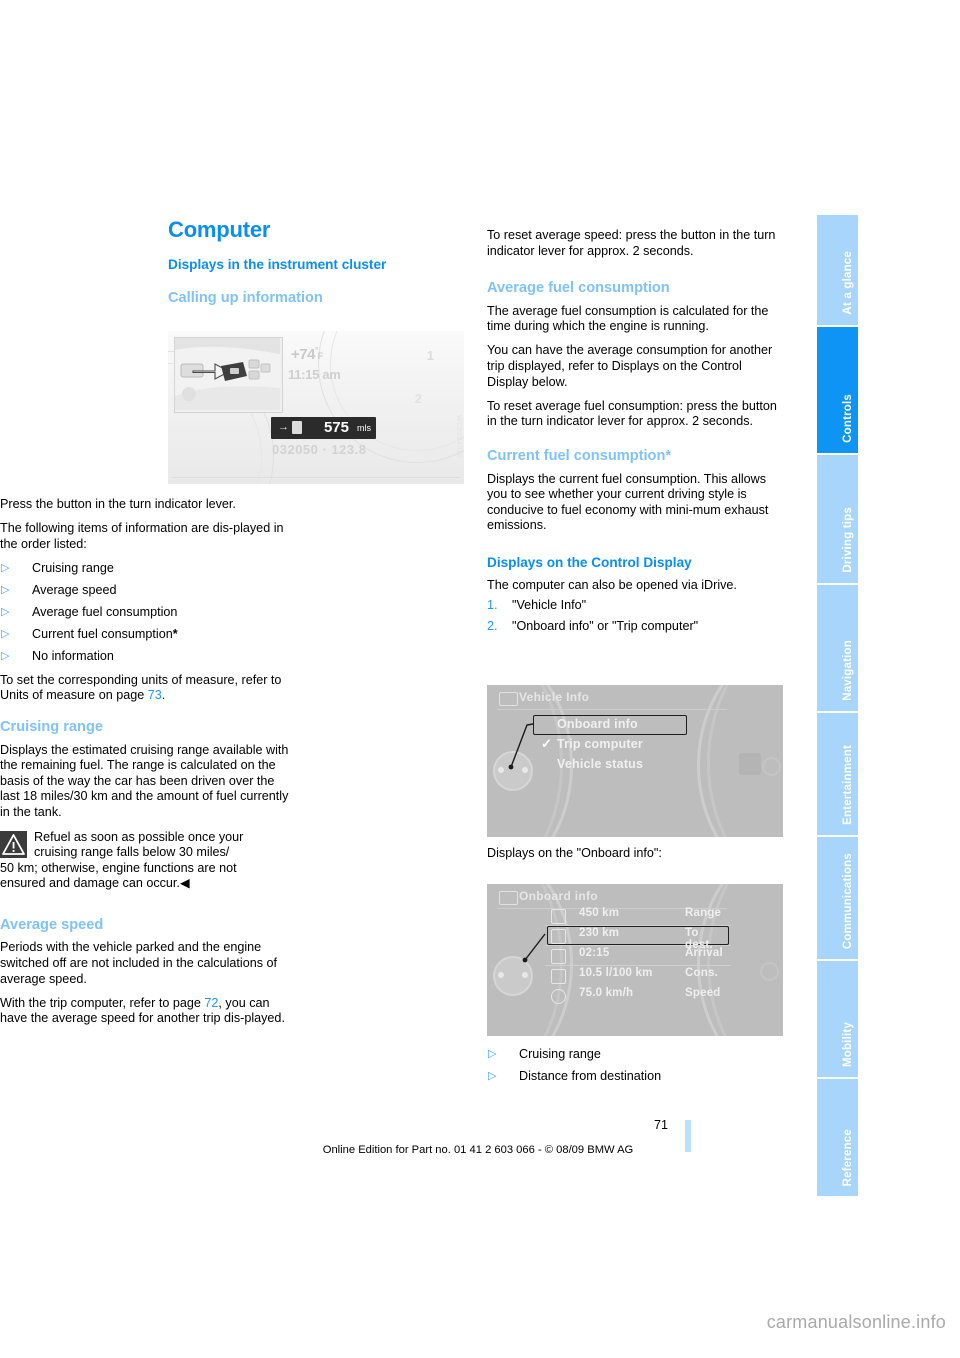 The height and width of the screenshot is (1358, 960). Describe the element at coordinates (848, 283) in the screenshot. I see `sidebar-tab-label: At a glance` at that location.